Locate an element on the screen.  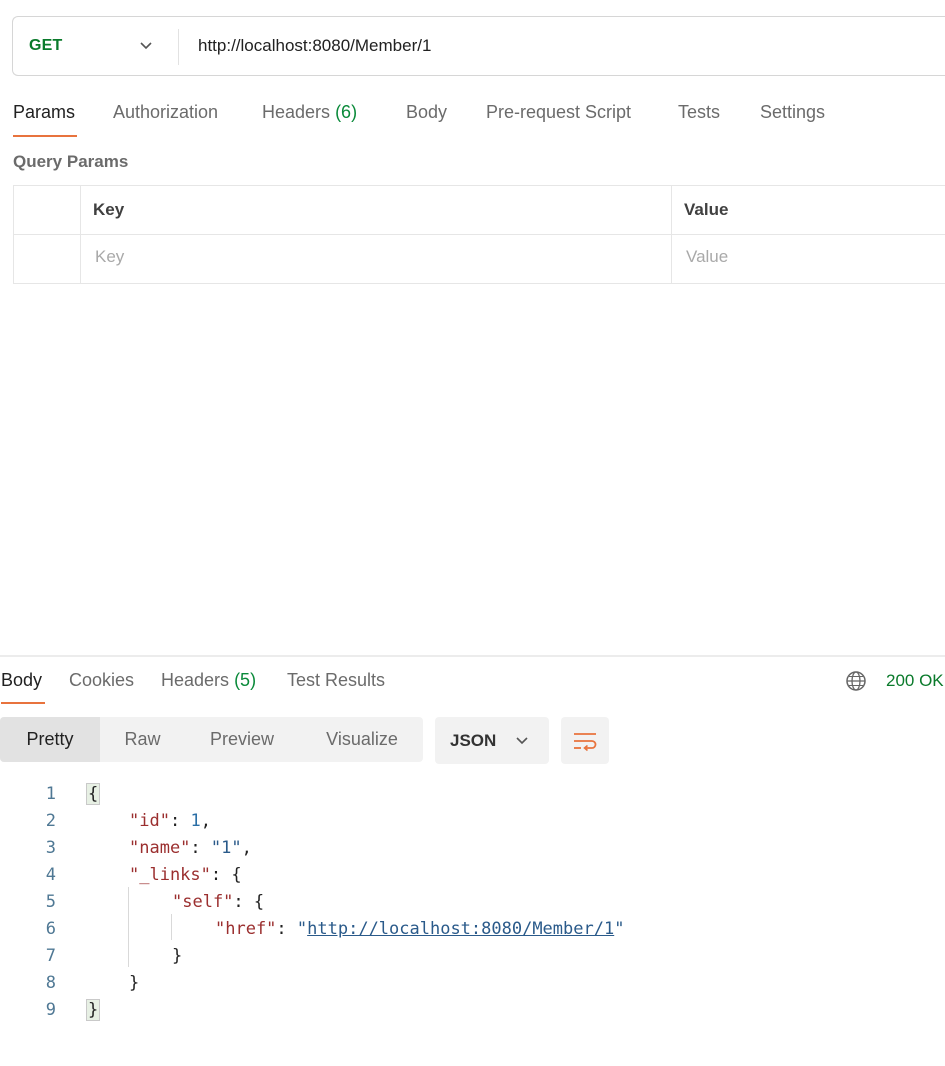
response-tab-cookies: Cookies is located at coordinates (101, 680).